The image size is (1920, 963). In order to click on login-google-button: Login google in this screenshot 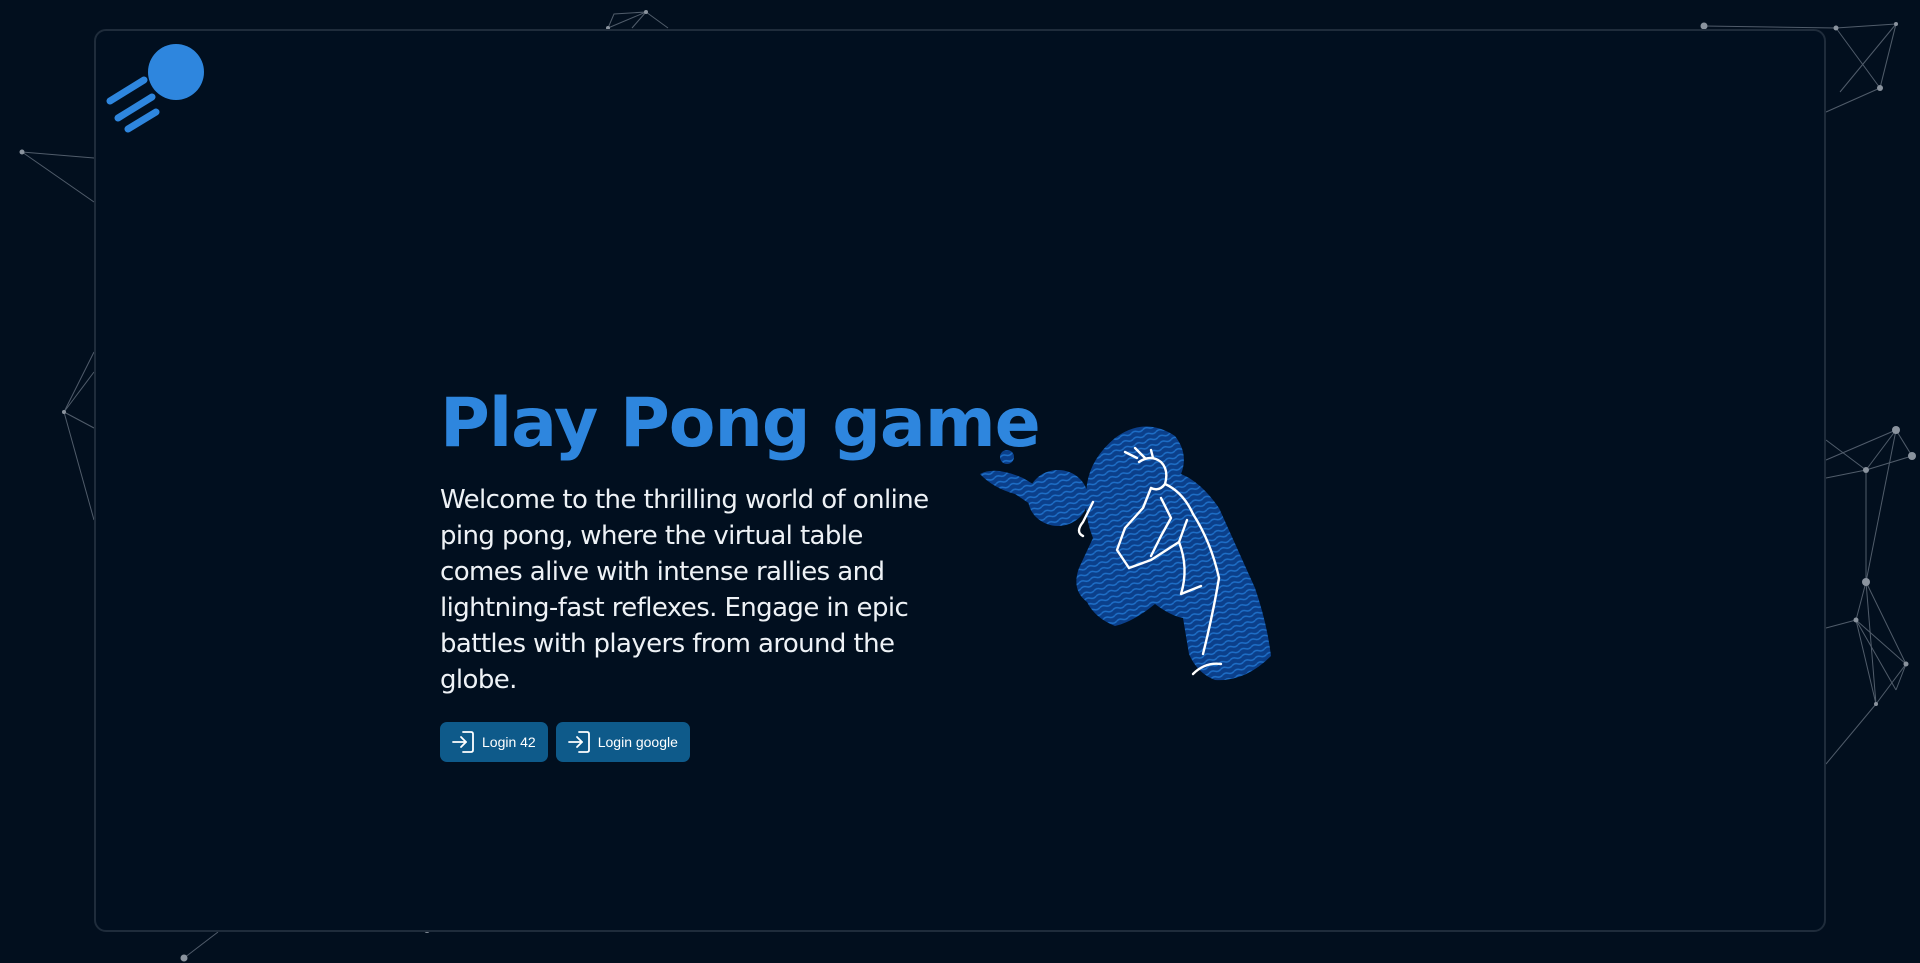, I will do `click(622, 742)`.